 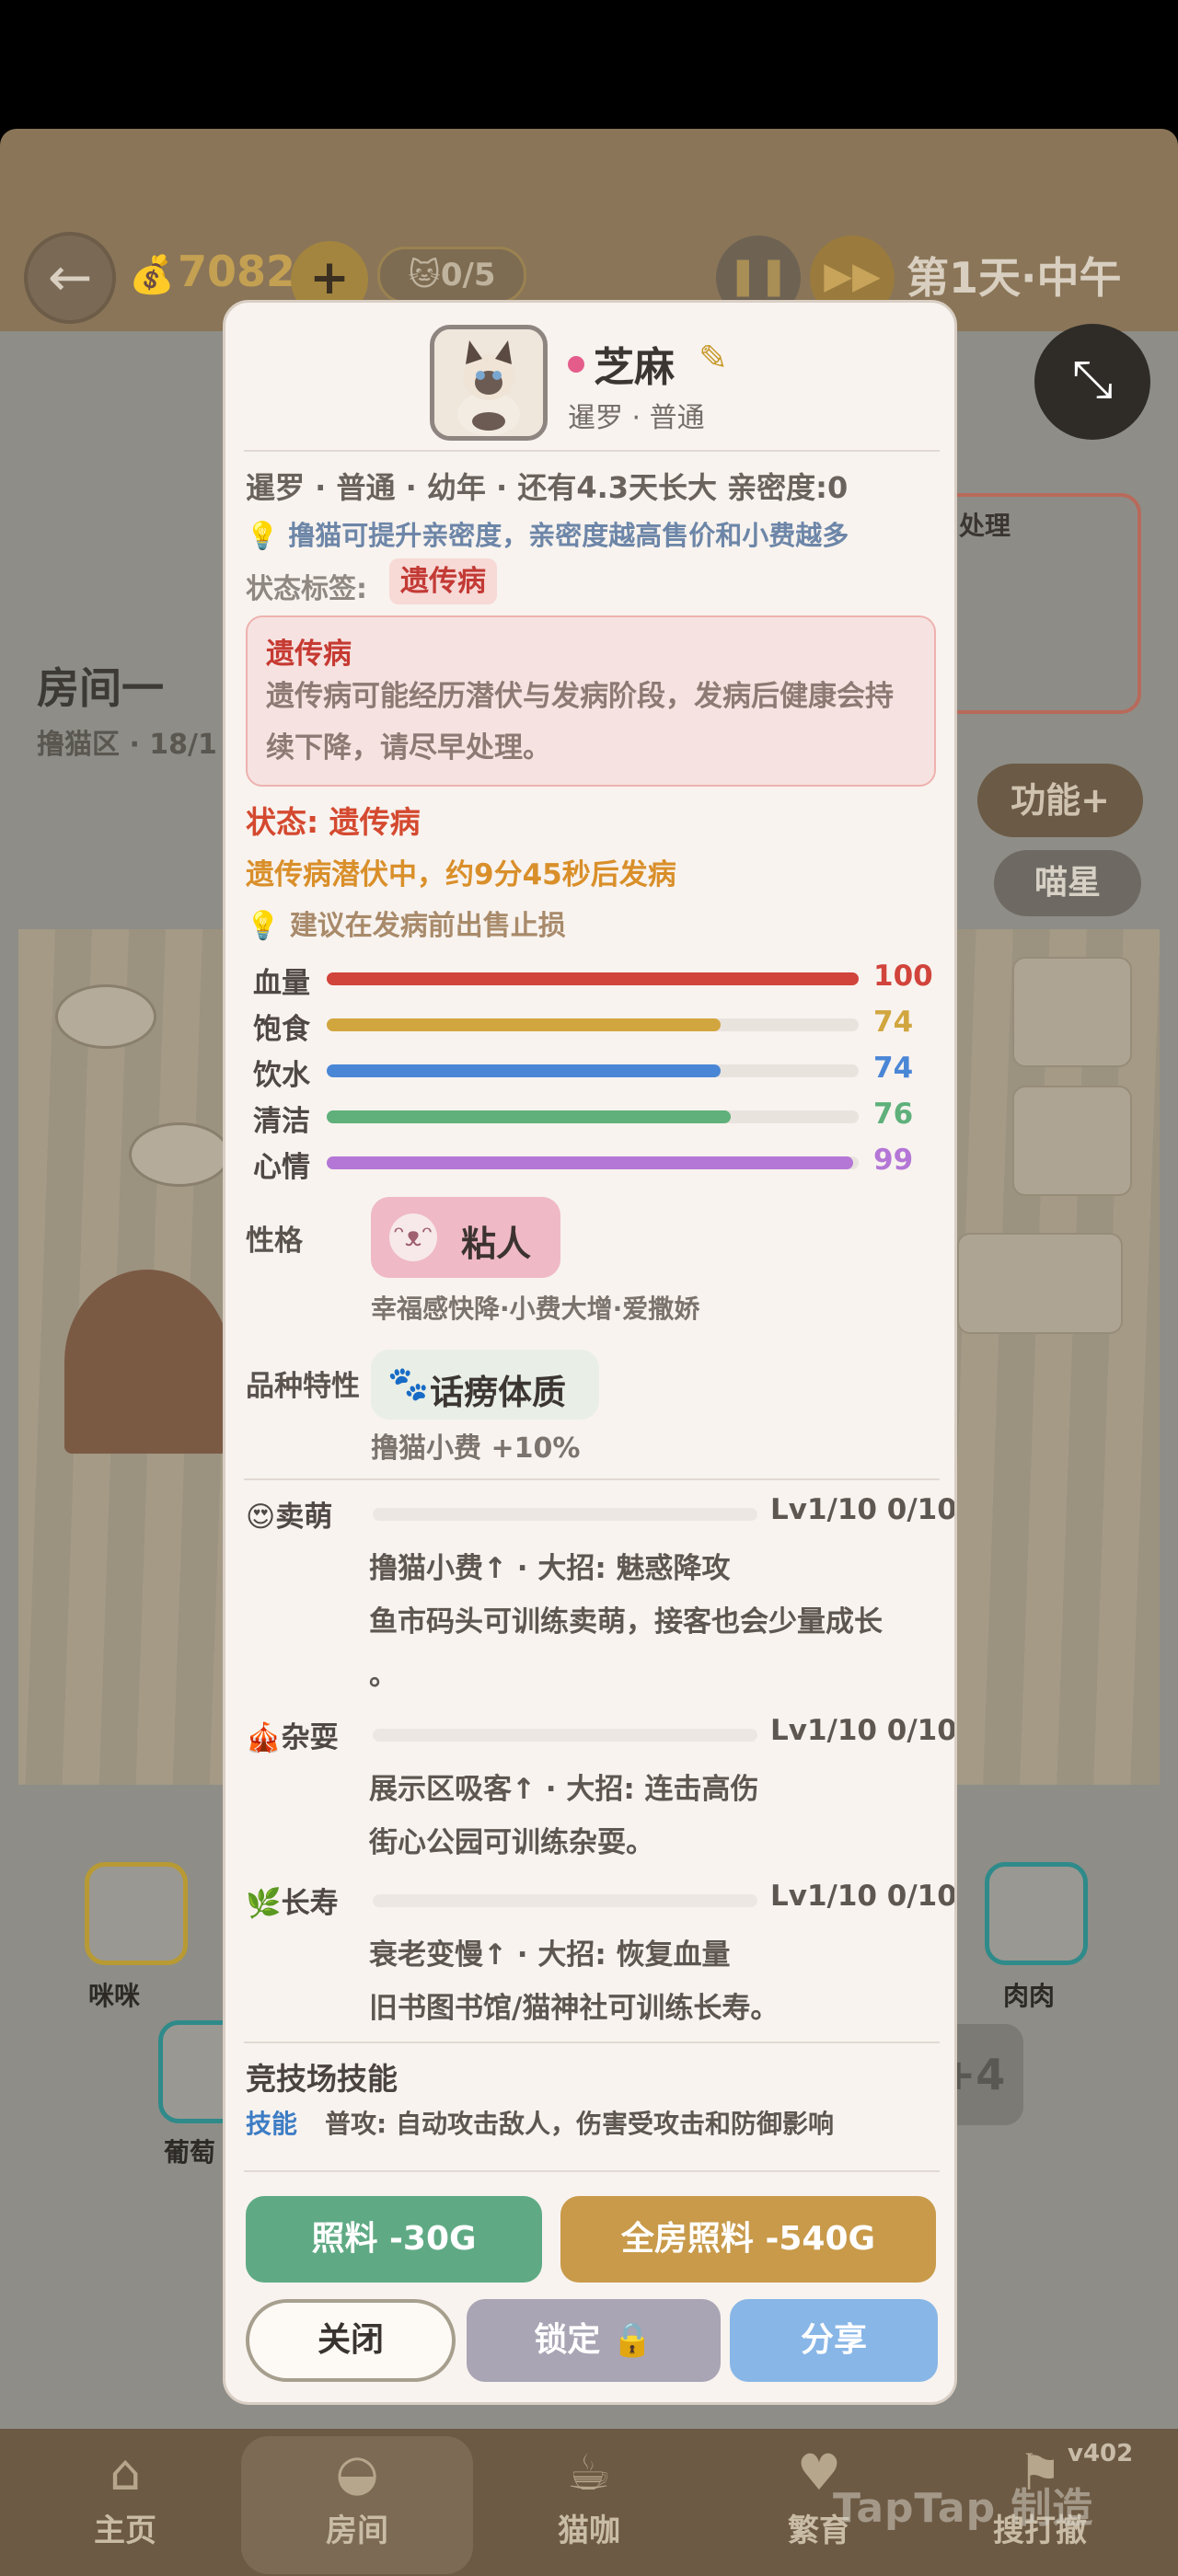 What do you see at coordinates (576, 364) in the screenshot?
I see `gender-dot` at bounding box center [576, 364].